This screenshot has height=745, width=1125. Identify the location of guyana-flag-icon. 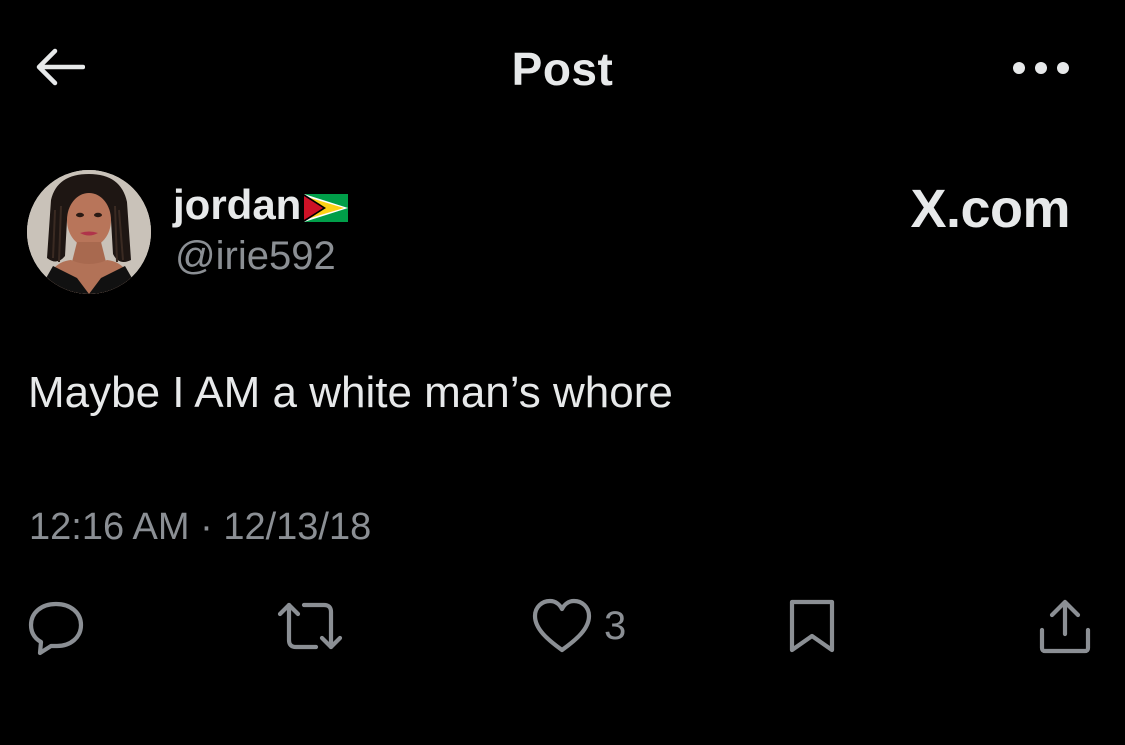
(326, 208).